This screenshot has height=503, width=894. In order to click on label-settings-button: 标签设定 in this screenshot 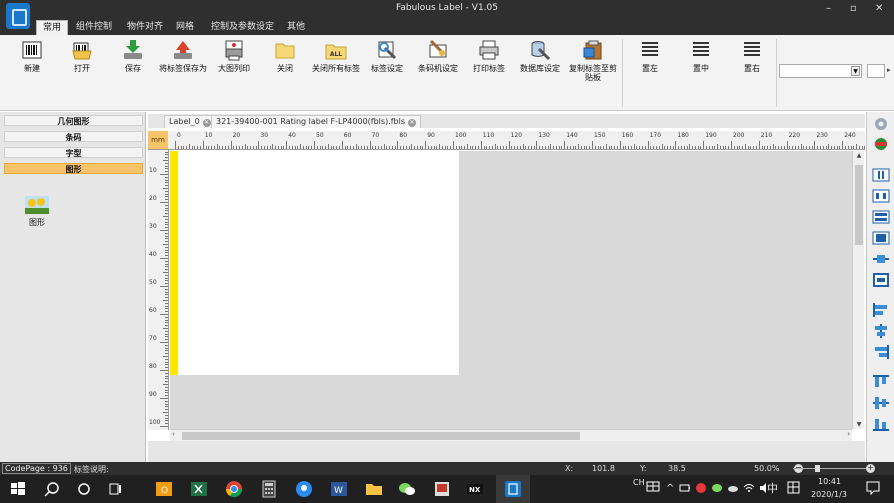, I will do `click(387, 56)`.